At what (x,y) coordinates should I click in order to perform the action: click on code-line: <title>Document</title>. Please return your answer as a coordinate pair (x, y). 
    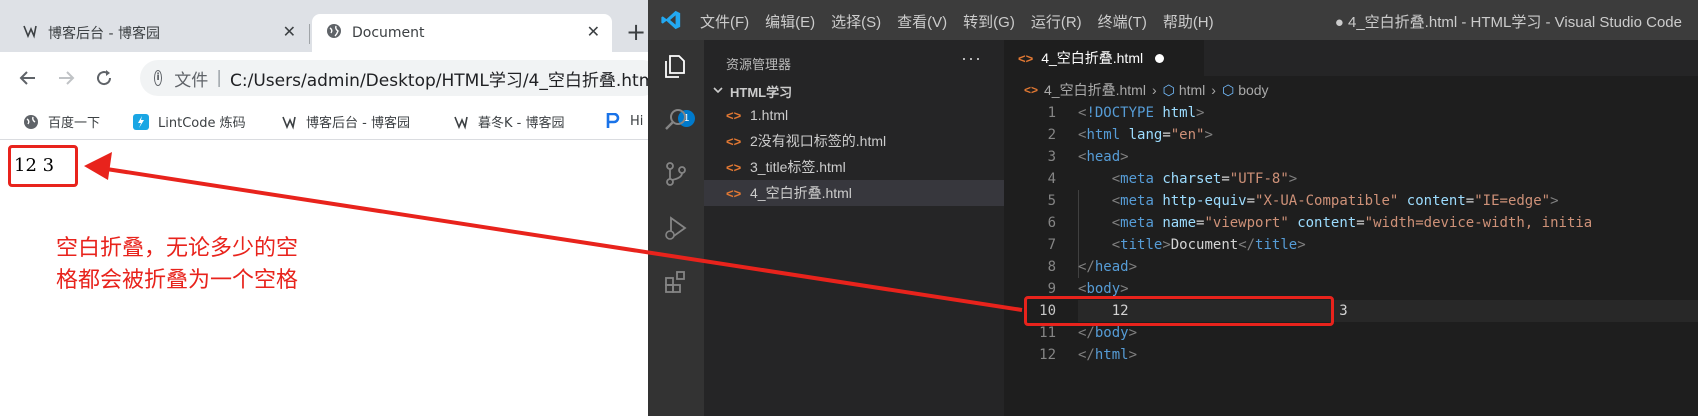
    Looking at the image, I should click on (1388, 245).